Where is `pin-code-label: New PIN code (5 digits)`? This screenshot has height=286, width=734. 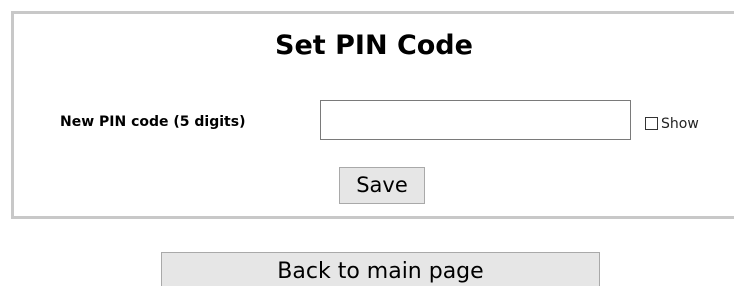
pin-code-label: New PIN code (5 digits) is located at coordinates (153, 122).